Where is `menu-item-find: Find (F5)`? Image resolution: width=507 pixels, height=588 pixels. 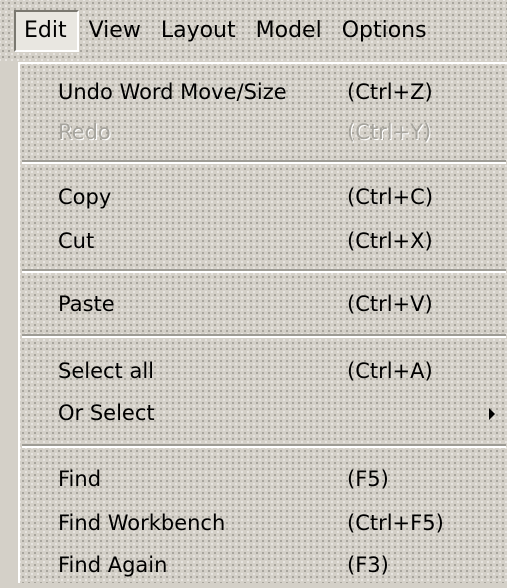
menu-item-find: Find (F5) is located at coordinates (260, 479).